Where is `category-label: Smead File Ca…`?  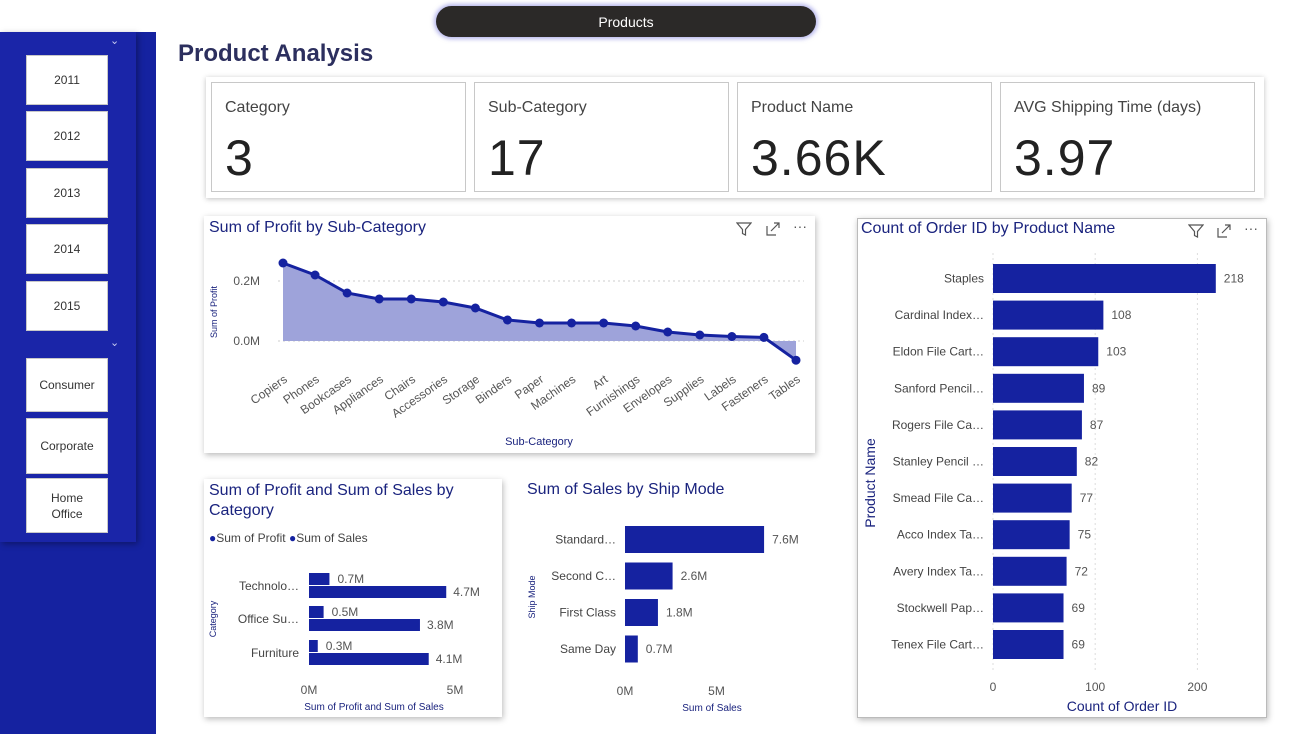
category-label: Smead File Ca… is located at coordinates (938, 498).